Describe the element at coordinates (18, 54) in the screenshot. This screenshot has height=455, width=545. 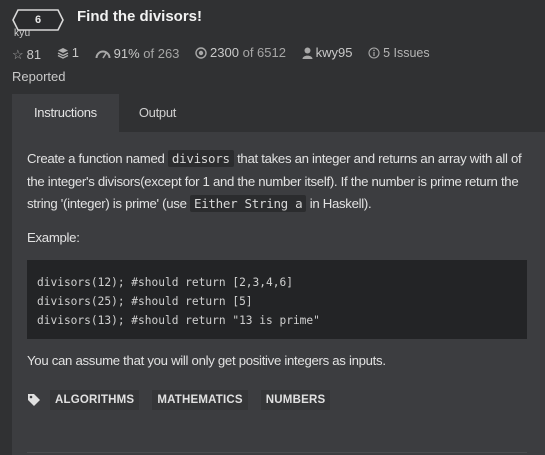
I see `star-icon: ☆` at that location.